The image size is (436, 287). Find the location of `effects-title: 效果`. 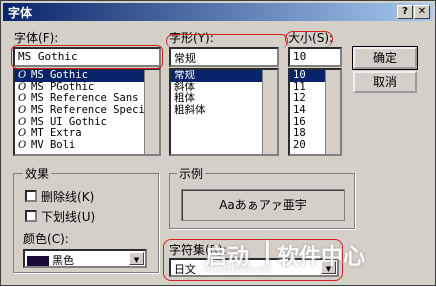

effects-title: 效果 is located at coordinates (37, 173).